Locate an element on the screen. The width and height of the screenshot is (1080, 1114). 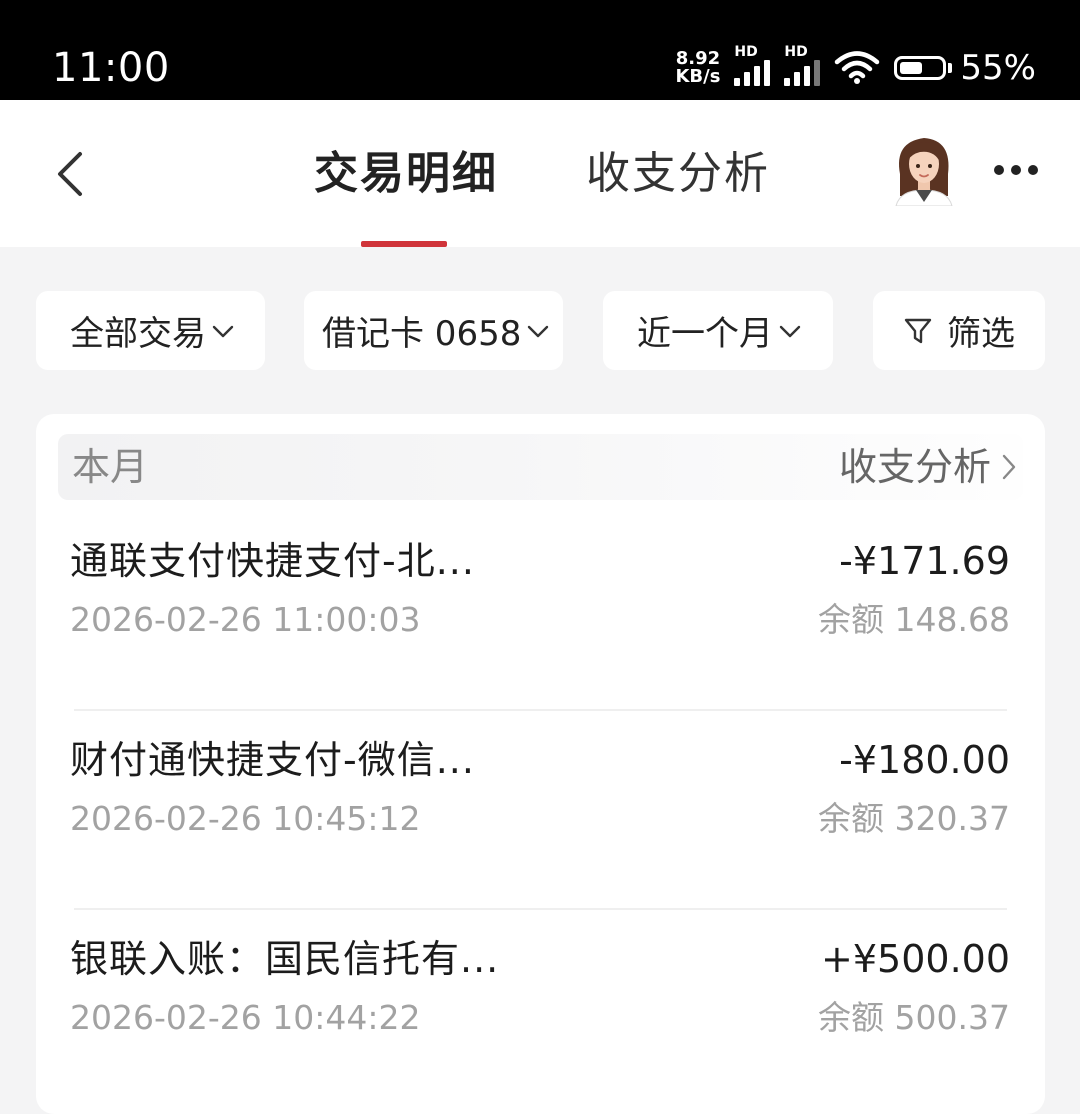
month-header: 本月 收支分析 is located at coordinates (540, 467).